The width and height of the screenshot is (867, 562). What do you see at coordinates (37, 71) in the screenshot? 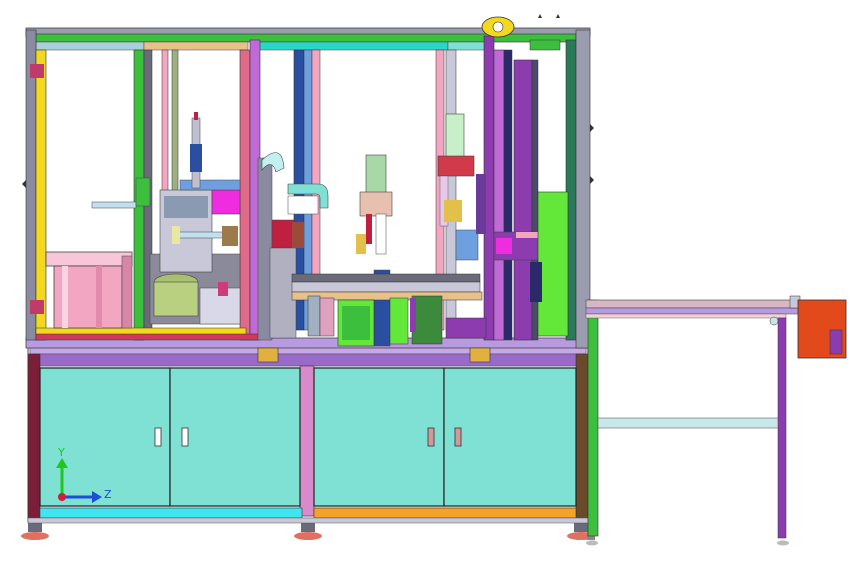
I see `corner-bracket` at bounding box center [37, 71].